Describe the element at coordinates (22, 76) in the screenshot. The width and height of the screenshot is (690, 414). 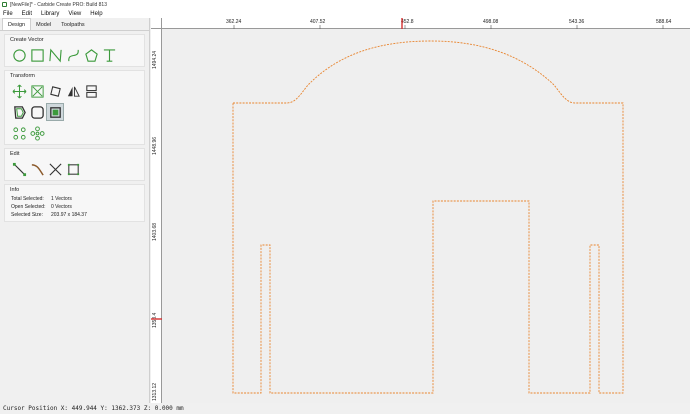
I see `transform-title: Transform` at that location.